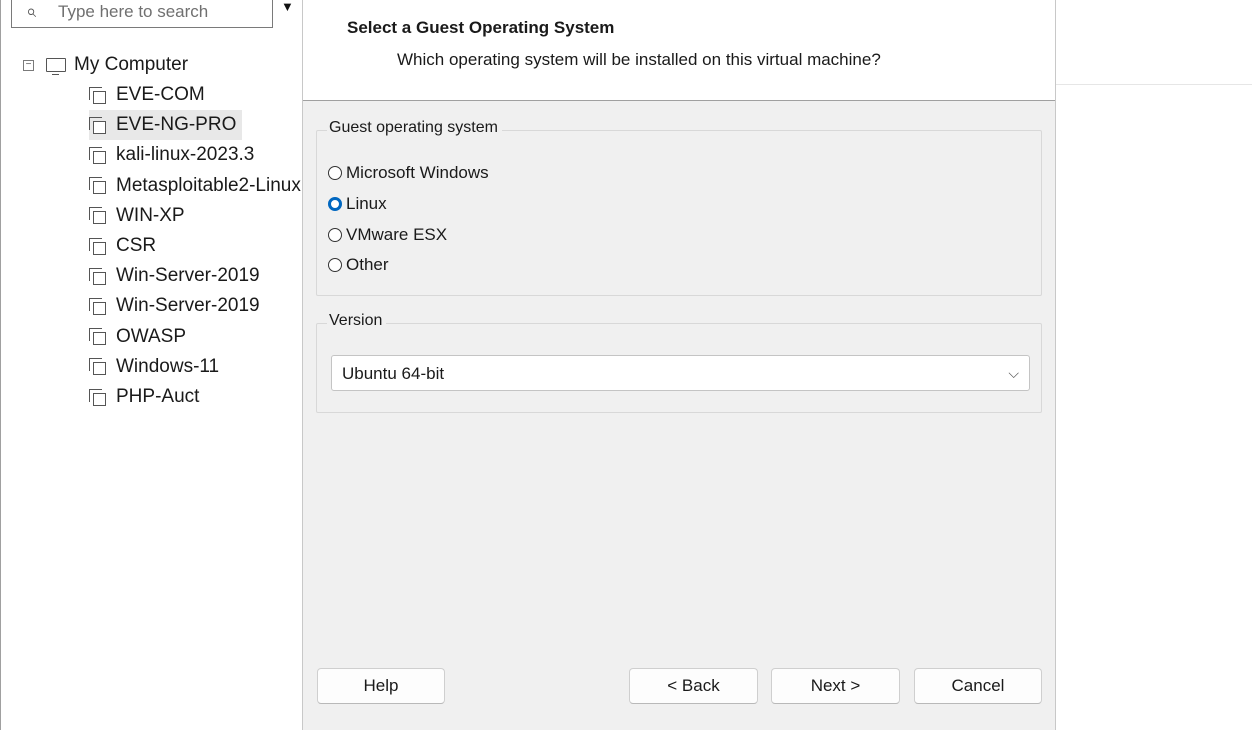  I want to click on version-group: Version Ubuntu 64-bit ⌵, so click(679, 362).